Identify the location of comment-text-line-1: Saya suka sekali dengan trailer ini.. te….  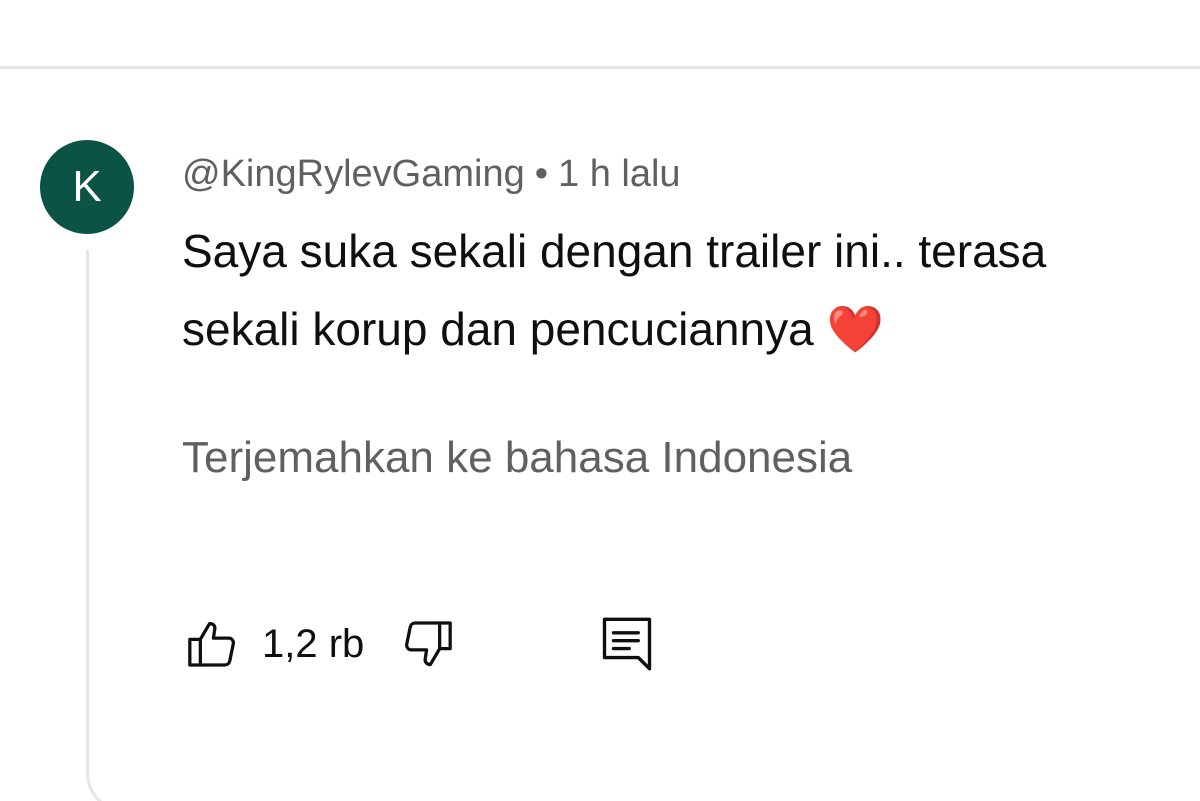
(614, 251).